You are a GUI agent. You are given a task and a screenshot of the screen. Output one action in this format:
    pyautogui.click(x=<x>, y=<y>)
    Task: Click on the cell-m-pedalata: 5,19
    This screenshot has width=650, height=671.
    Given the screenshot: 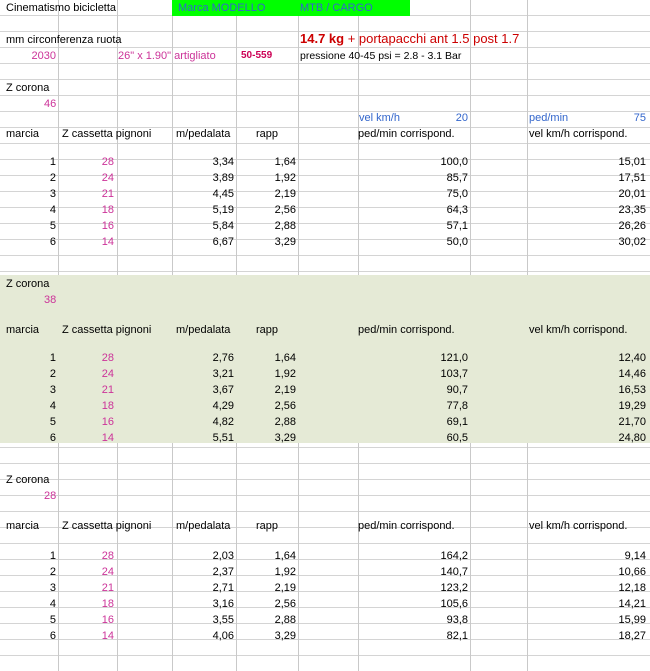 What is the action you would take?
    pyautogui.click(x=204, y=210)
    